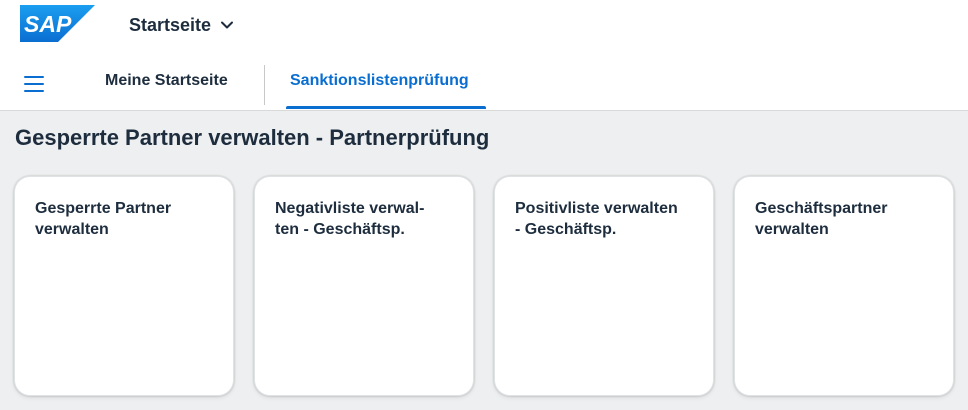  Describe the element at coordinates (596, 208) in the screenshot. I see `tile-title-line: Positivliste verwalten` at that location.